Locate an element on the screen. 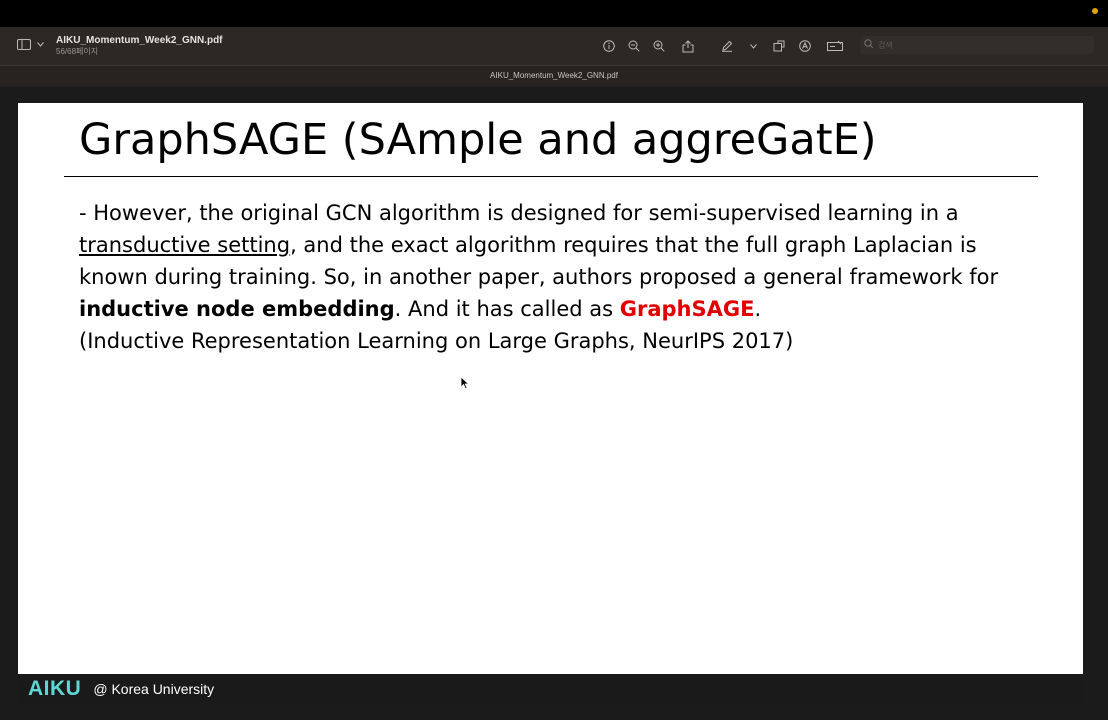  document-info: AIKU_Momentum_Week2_GNN.pdf 56/68페이지 is located at coordinates (139, 46).